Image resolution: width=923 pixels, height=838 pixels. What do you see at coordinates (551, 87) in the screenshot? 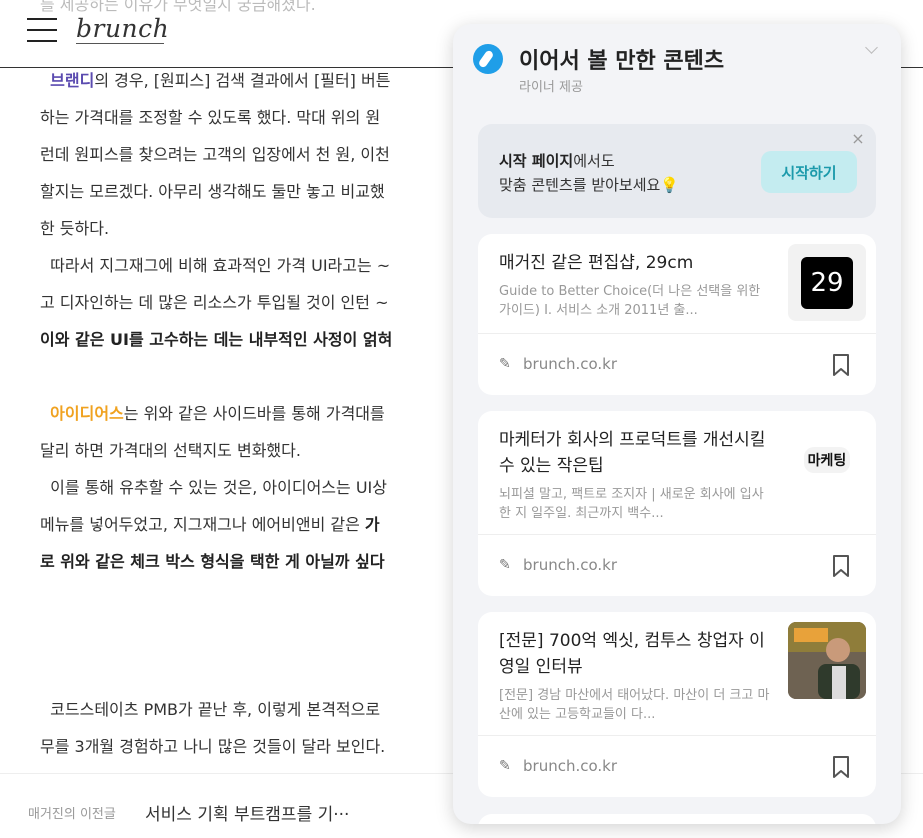
I see `panel-subtitle: 라이너 제공` at bounding box center [551, 87].